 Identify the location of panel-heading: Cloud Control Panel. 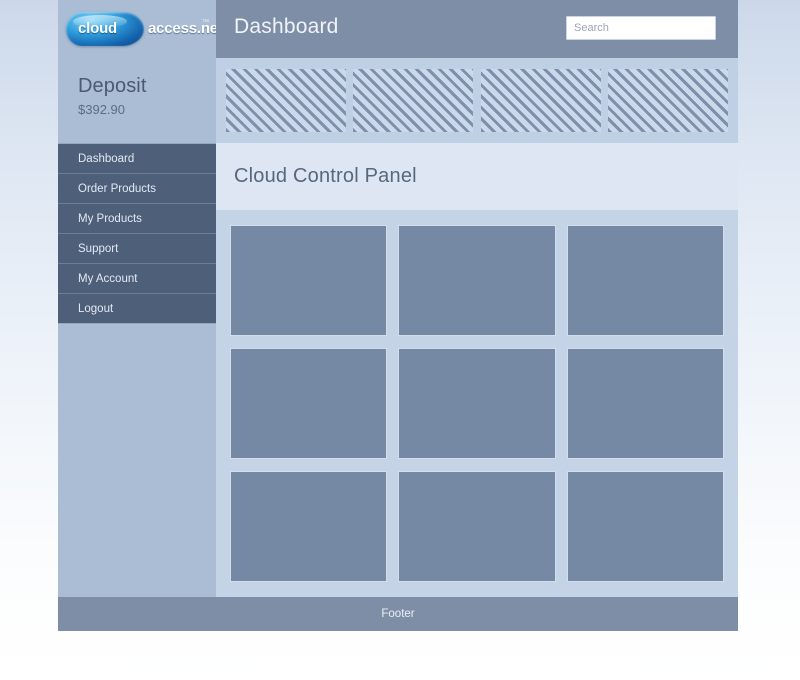
(325, 176).